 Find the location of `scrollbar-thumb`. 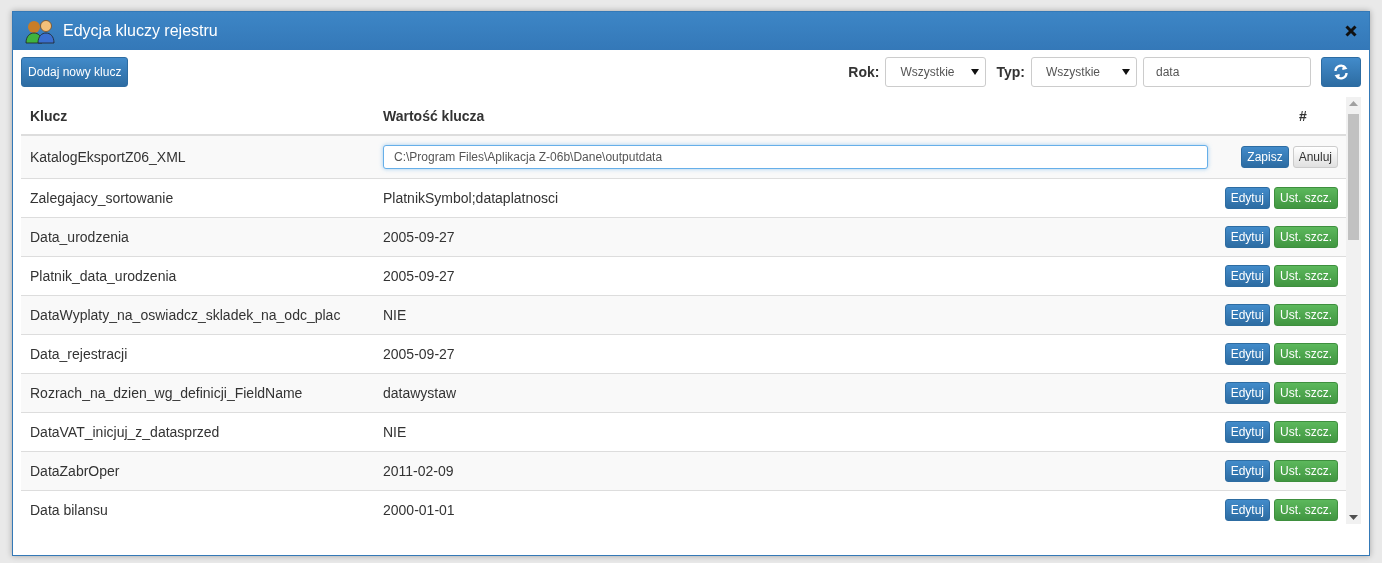

scrollbar-thumb is located at coordinates (1353, 177).